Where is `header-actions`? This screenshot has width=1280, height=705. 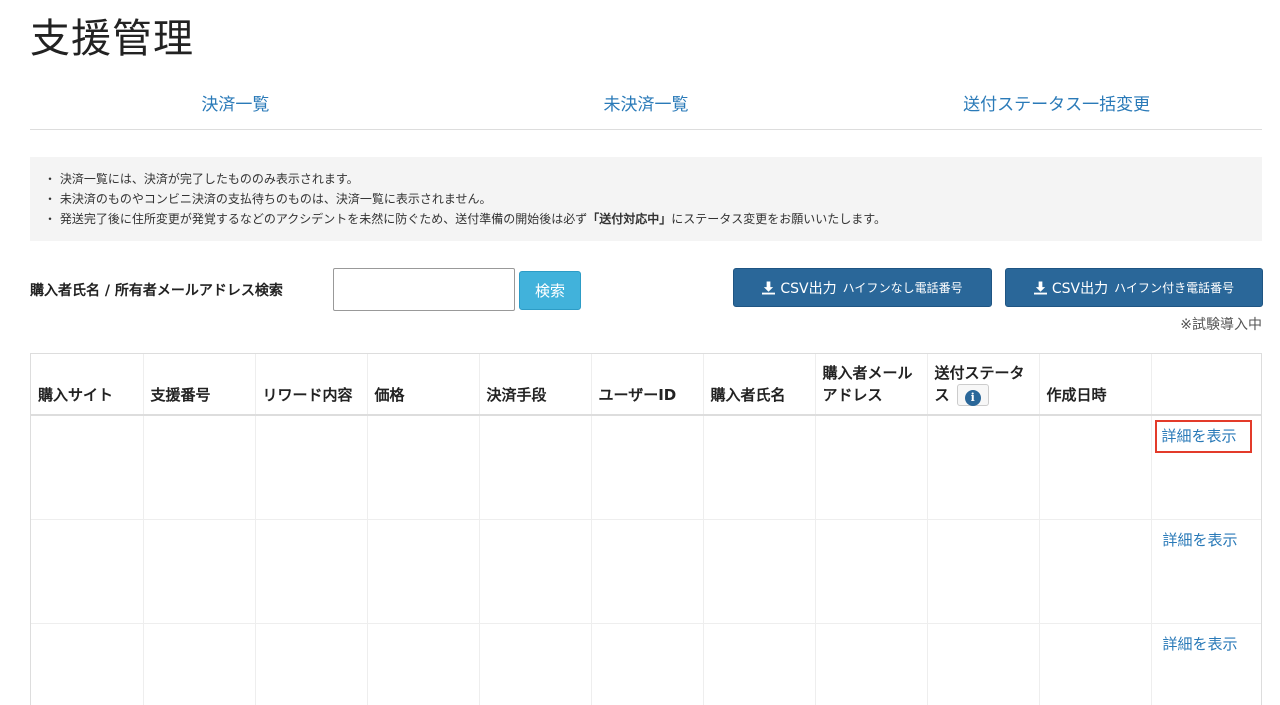 header-actions is located at coordinates (1206, 385).